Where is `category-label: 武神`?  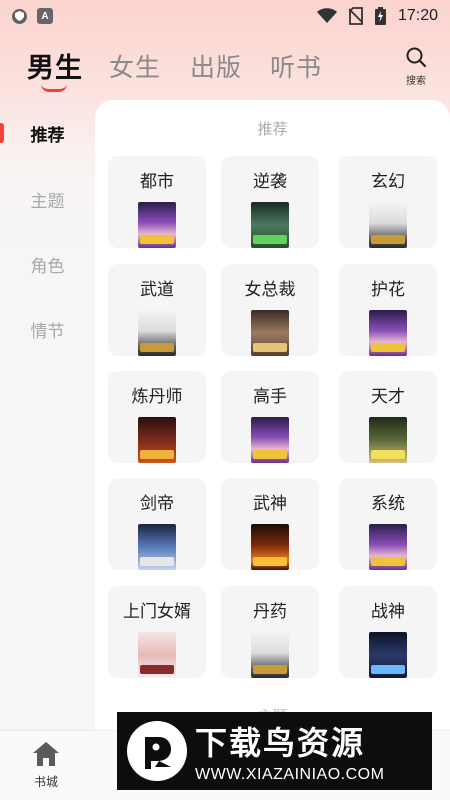
category-label: 武神 is located at coordinates (270, 504).